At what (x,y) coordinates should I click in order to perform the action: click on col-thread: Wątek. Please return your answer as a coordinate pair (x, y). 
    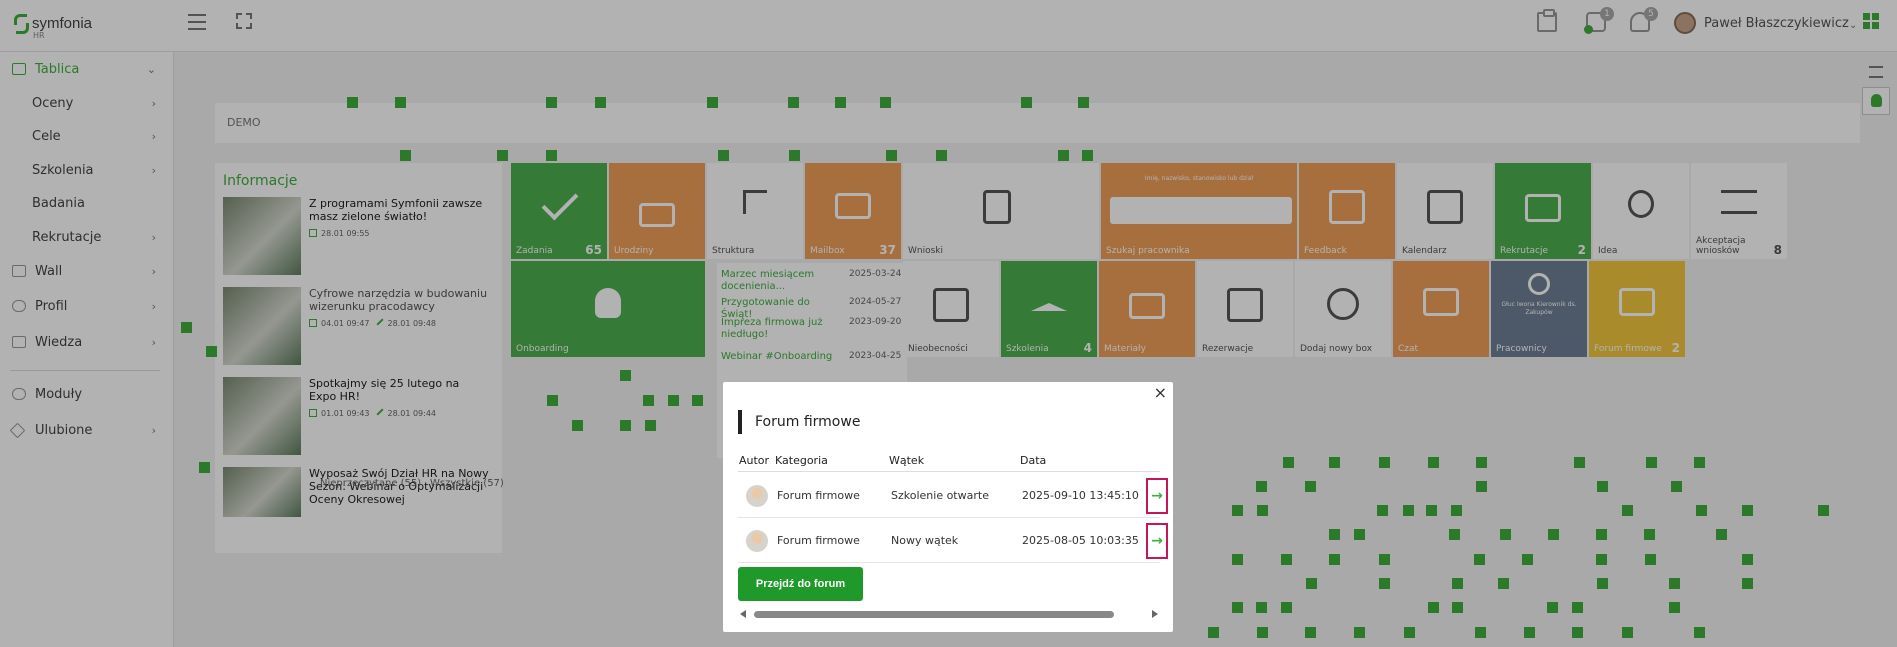
    Looking at the image, I should click on (907, 460).